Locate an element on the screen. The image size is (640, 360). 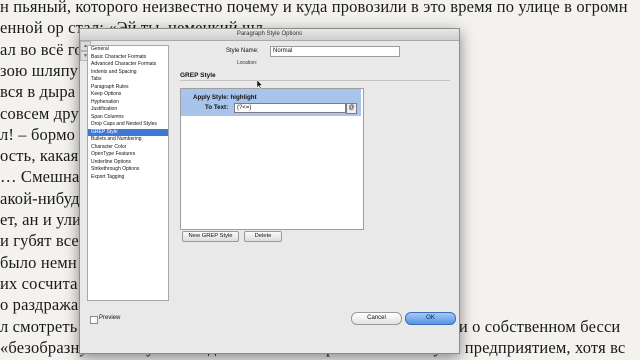
special-characters-icon: @ is located at coordinates (351, 108).